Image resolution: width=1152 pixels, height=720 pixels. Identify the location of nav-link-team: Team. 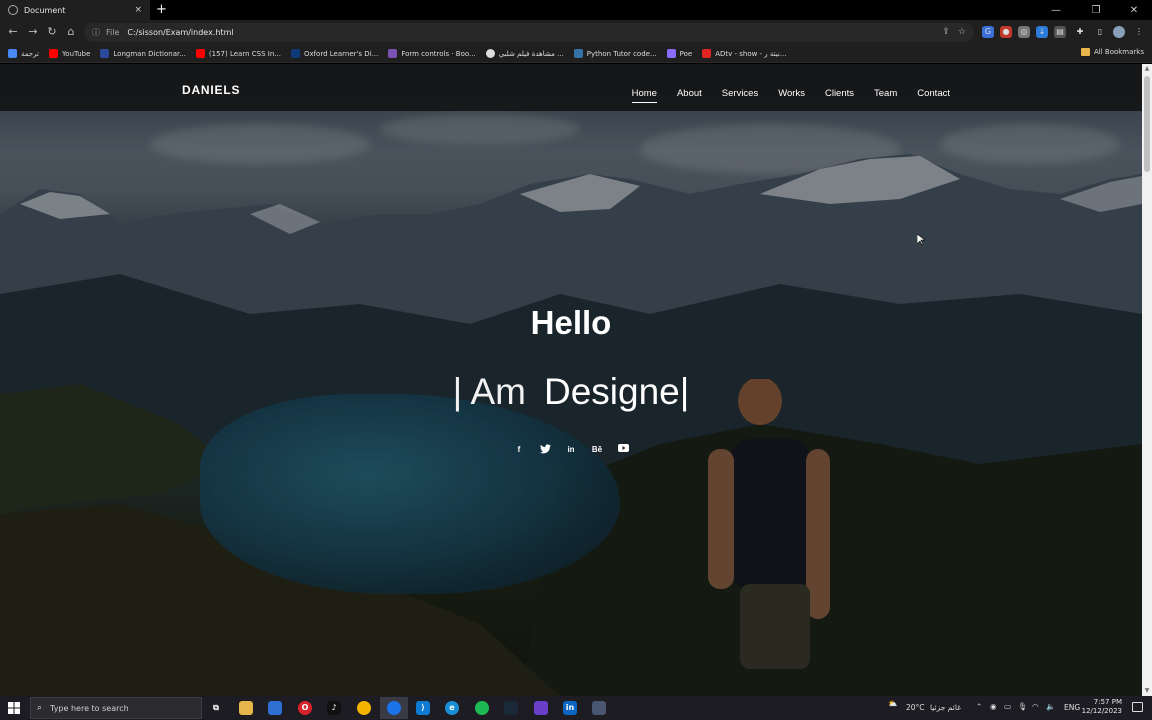
(885, 93).